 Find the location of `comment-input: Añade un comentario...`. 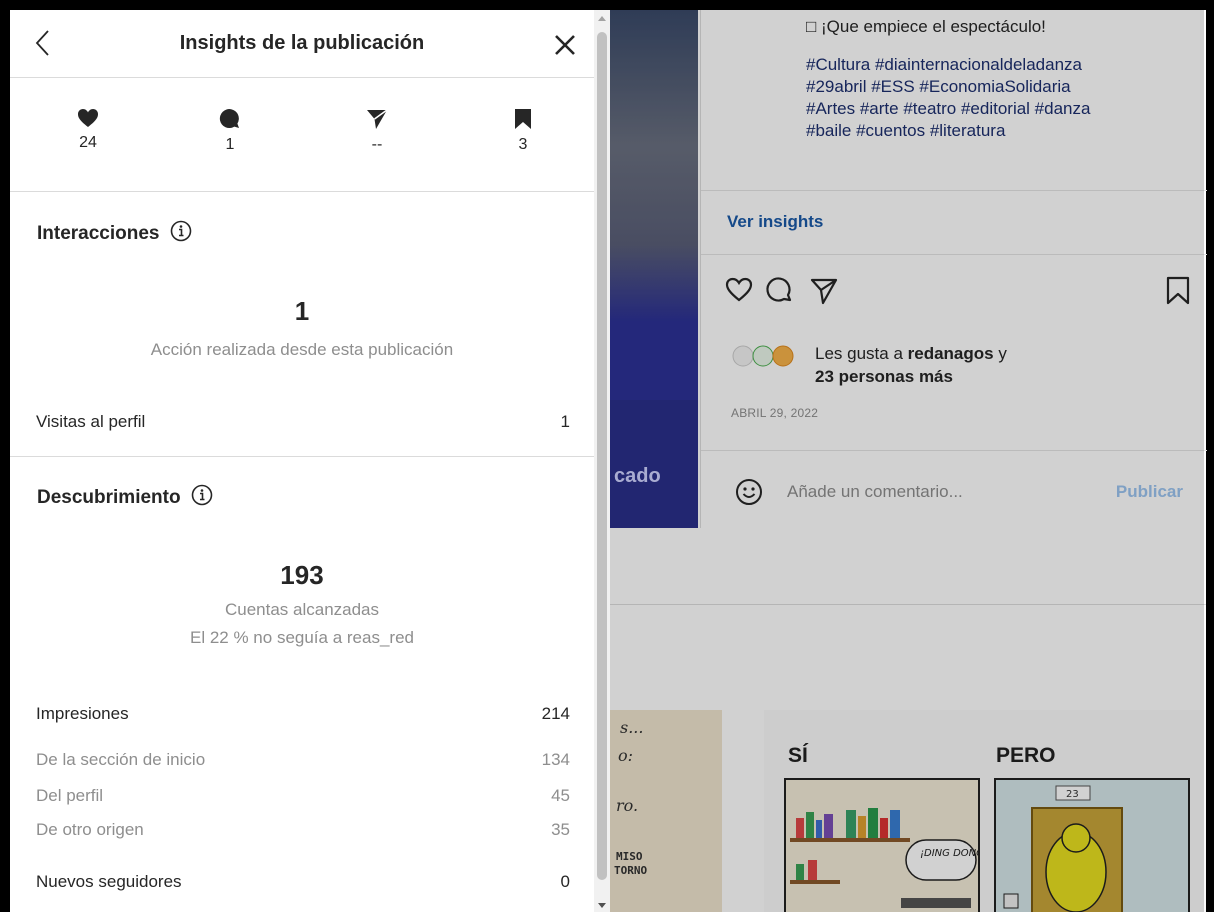

comment-input: Añade un comentario... is located at coordinates (875, 492).